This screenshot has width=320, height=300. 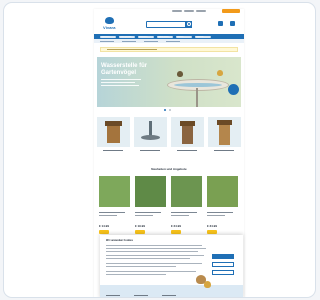 What do you see at coordinates (165, 36) in the screenshot?
I see `nav-item: Vogeltränken` at bounding box center [165, 36].